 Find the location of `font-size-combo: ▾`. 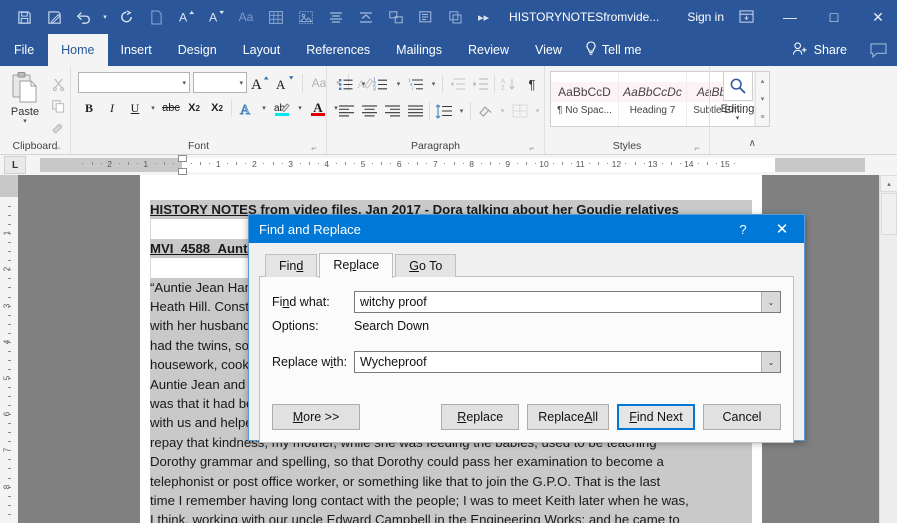

font-size-combo: ▾ is located at coordinates (220, 82).